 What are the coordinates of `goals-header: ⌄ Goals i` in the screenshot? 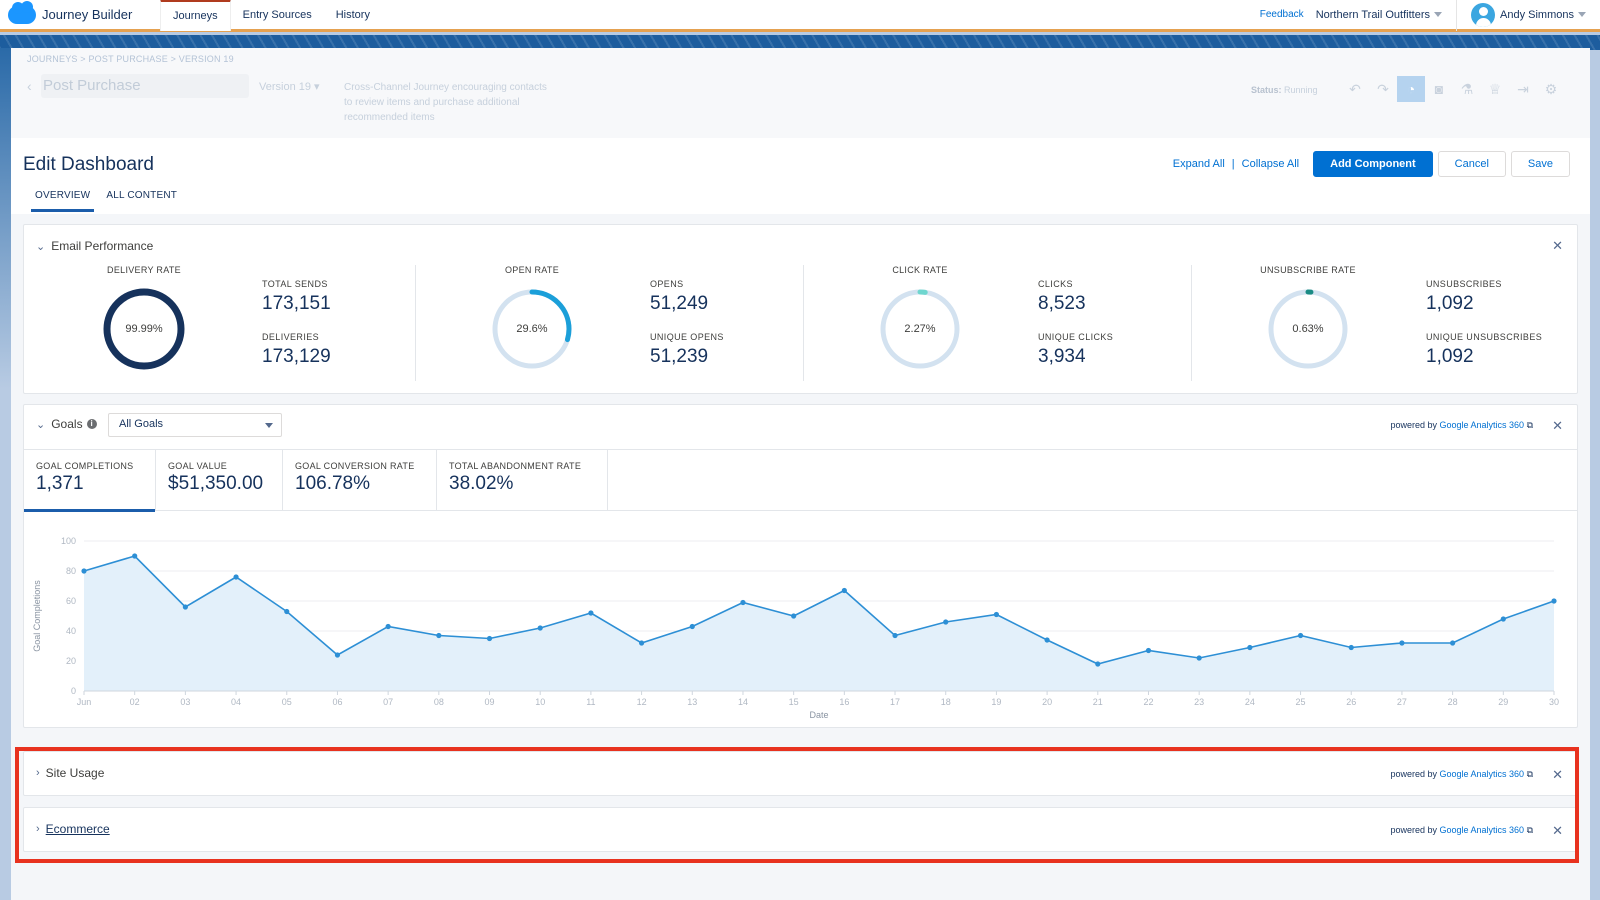 It's located at (66, 424).